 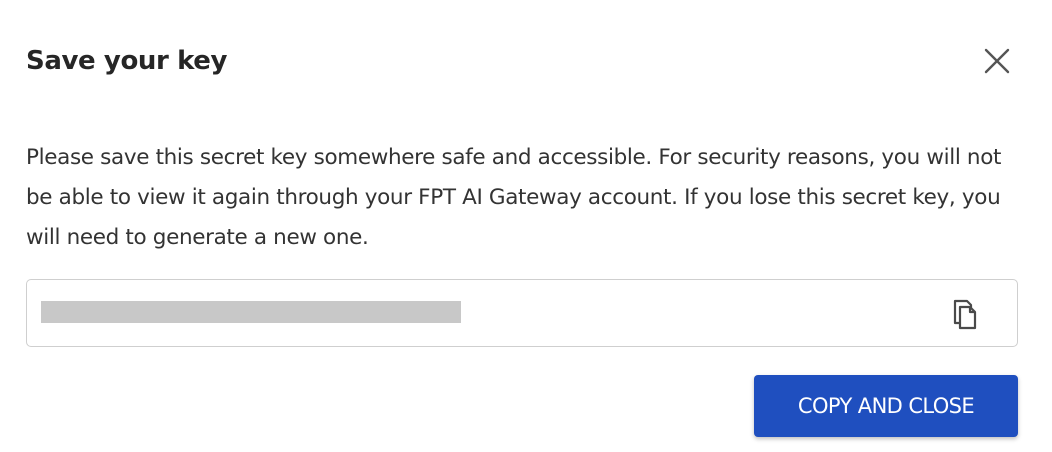 What do you see at coordinates (251, 312) in the screenshot?
I see `secret-key-value-redacted` at bounding box center [251, 312].